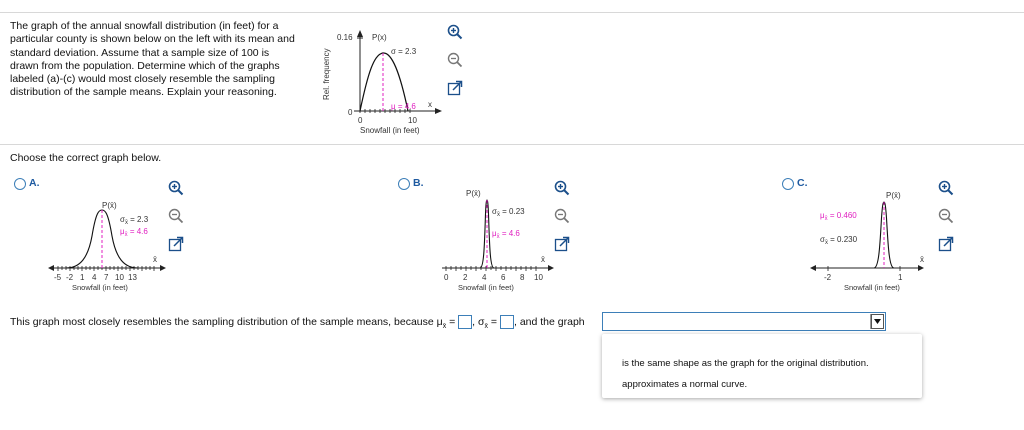  I want to click on x-tick-label: 13, so click(132, 277).